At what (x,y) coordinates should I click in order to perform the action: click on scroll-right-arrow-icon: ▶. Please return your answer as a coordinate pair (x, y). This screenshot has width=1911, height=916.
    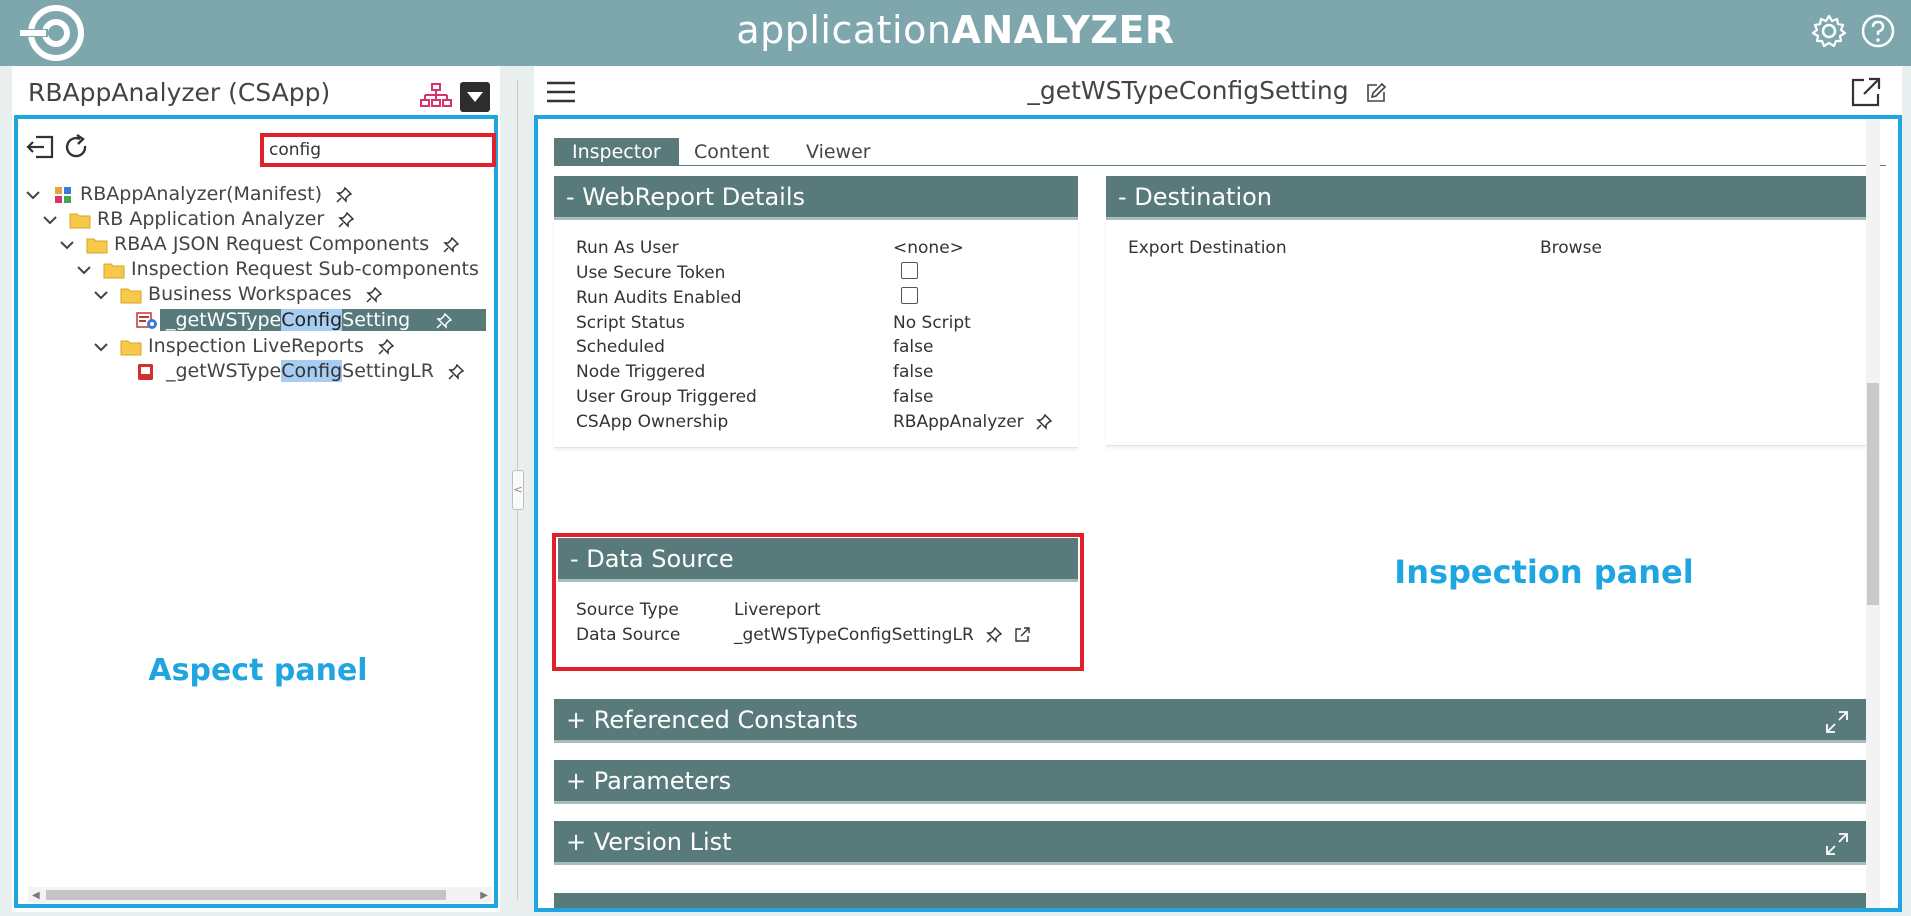
    Looking at the image, I should click on (484, 895).